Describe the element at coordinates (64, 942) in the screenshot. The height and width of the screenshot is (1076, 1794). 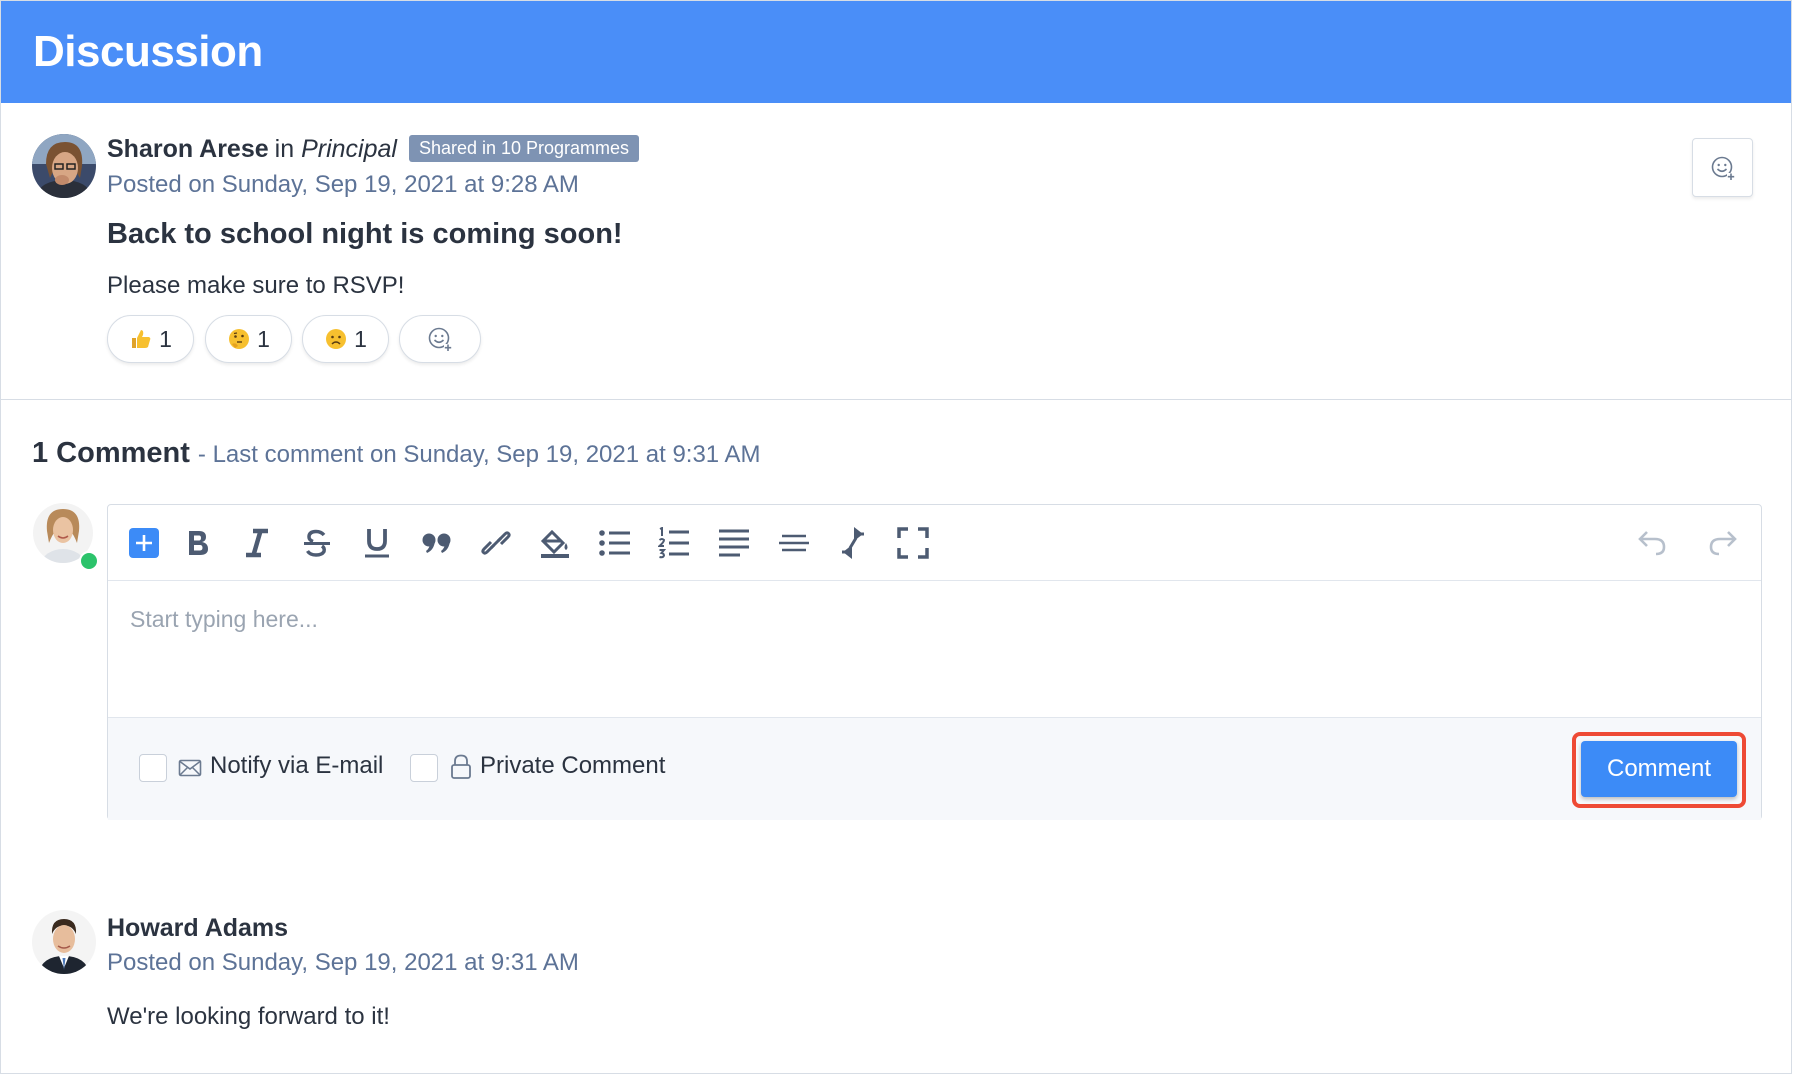
I see `comment-author-avatar` at that location.